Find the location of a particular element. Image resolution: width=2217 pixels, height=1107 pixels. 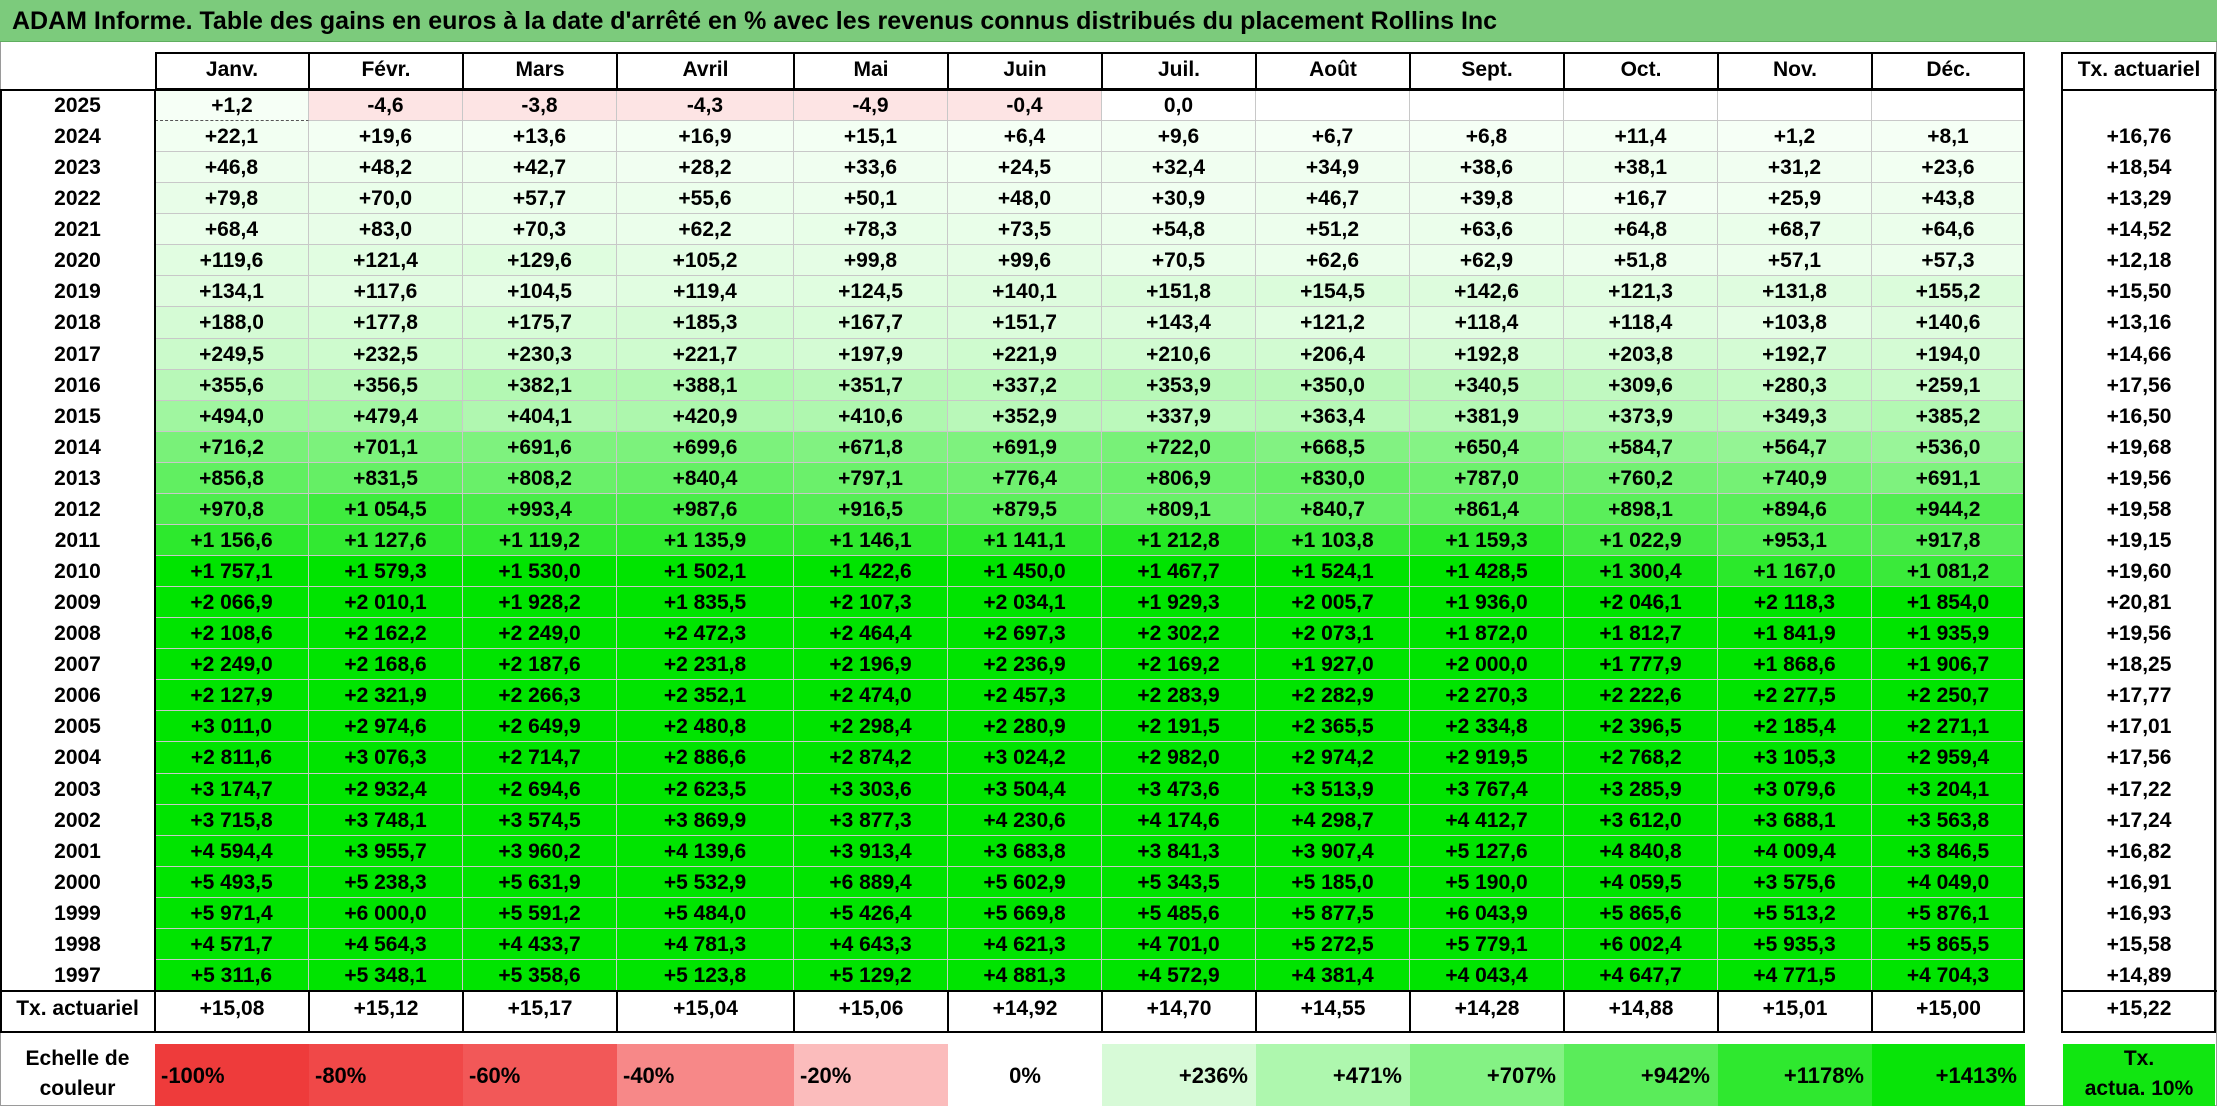

gain-cell: +4 564,3 is located at coordinates (386, 944).